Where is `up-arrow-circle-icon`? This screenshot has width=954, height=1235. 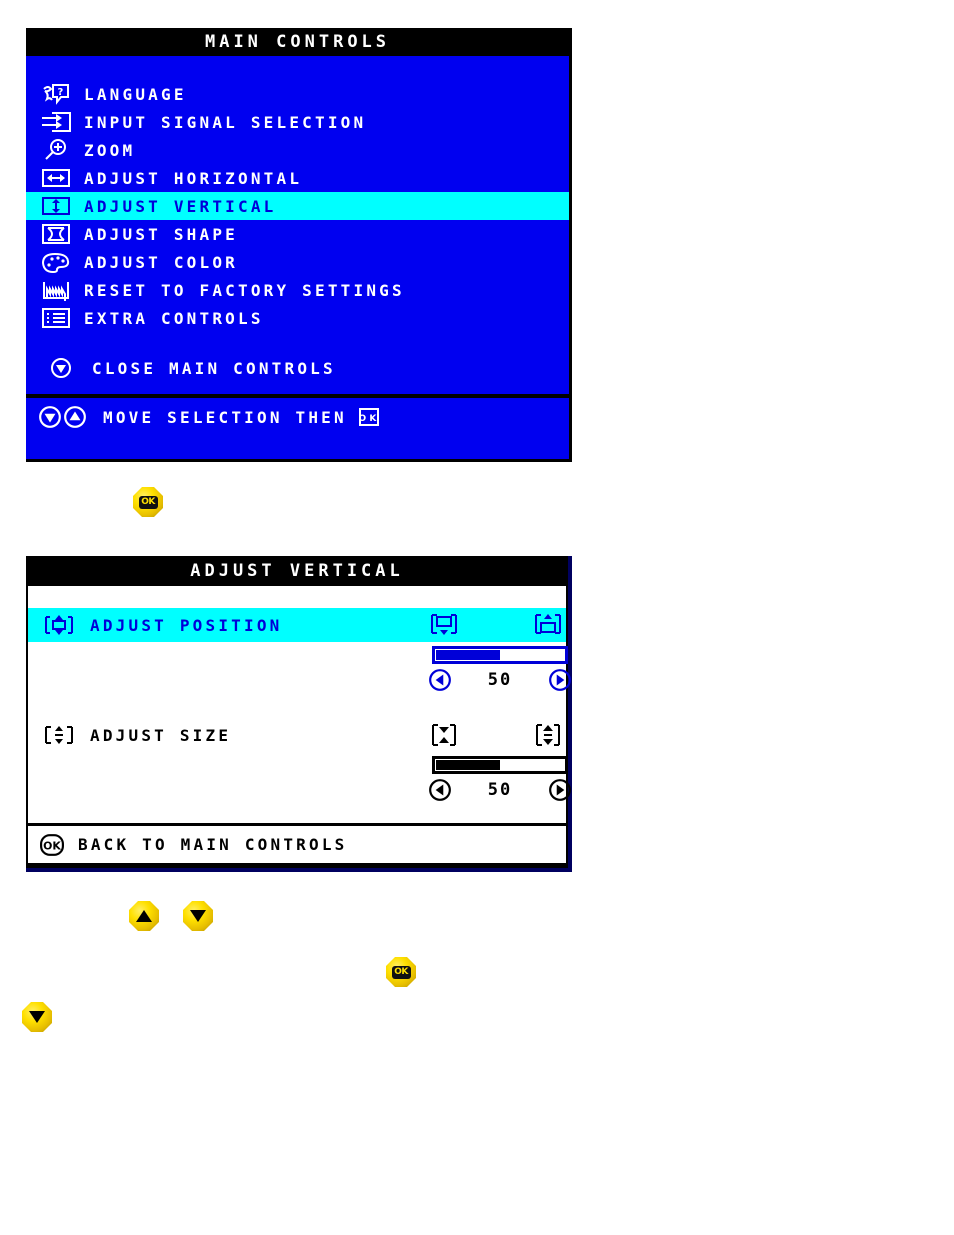
up-arrow-circle-icon is located at coordinates (75, 417).